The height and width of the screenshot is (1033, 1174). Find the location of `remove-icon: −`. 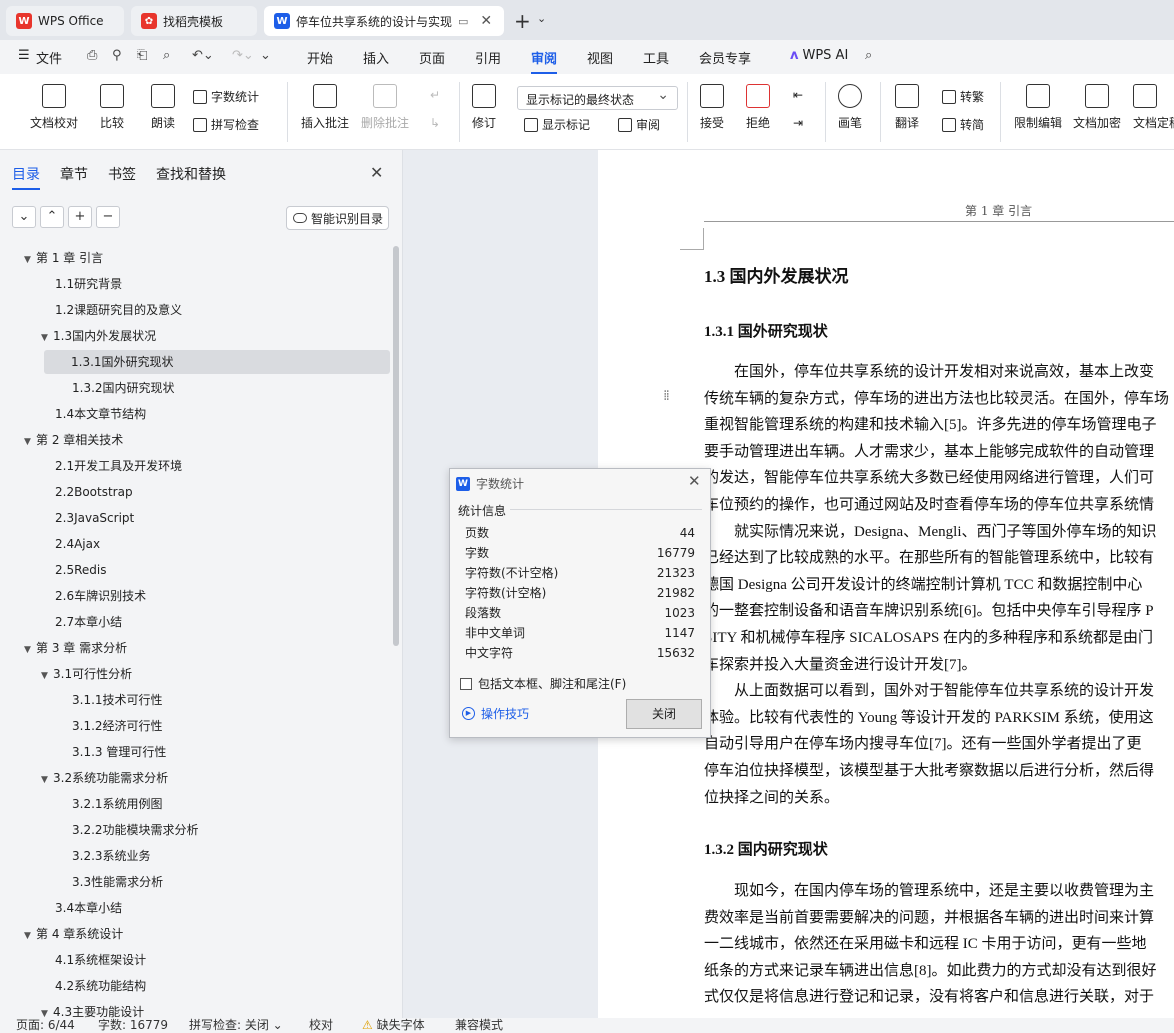

remove-icon: − is located at coordinates (108, 217).